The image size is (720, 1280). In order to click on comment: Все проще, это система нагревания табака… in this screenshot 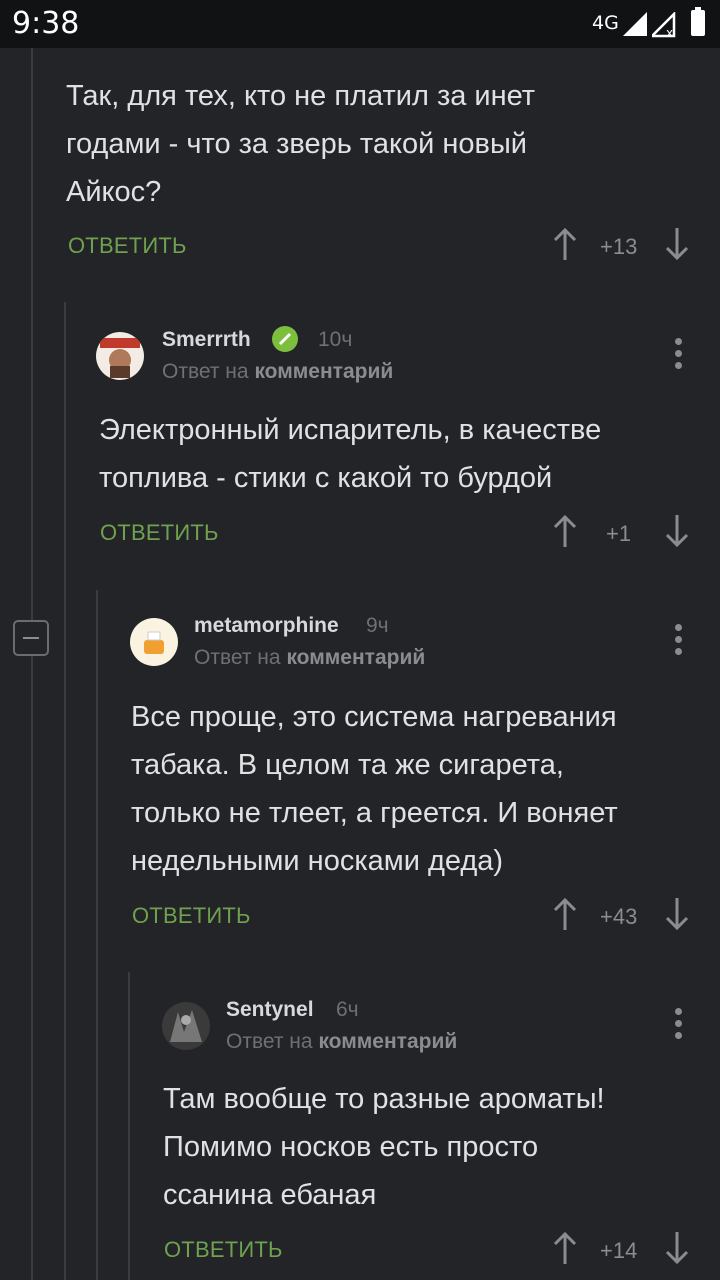, I will do `click(416, 789)`.